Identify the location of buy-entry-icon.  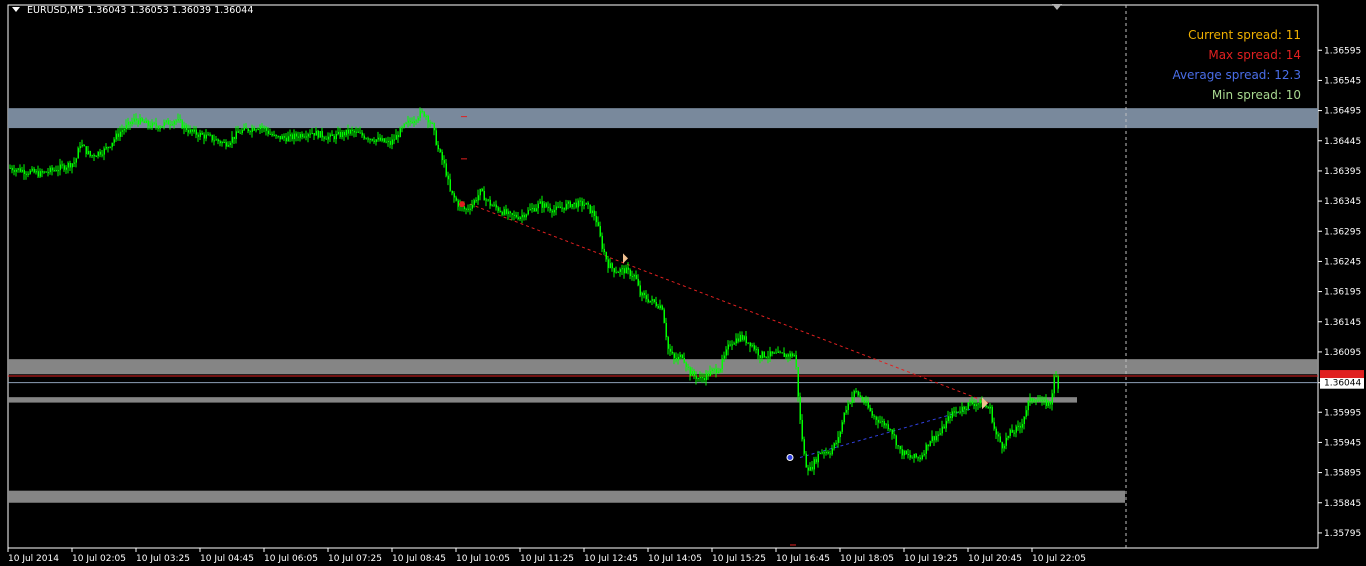
(790, 457).